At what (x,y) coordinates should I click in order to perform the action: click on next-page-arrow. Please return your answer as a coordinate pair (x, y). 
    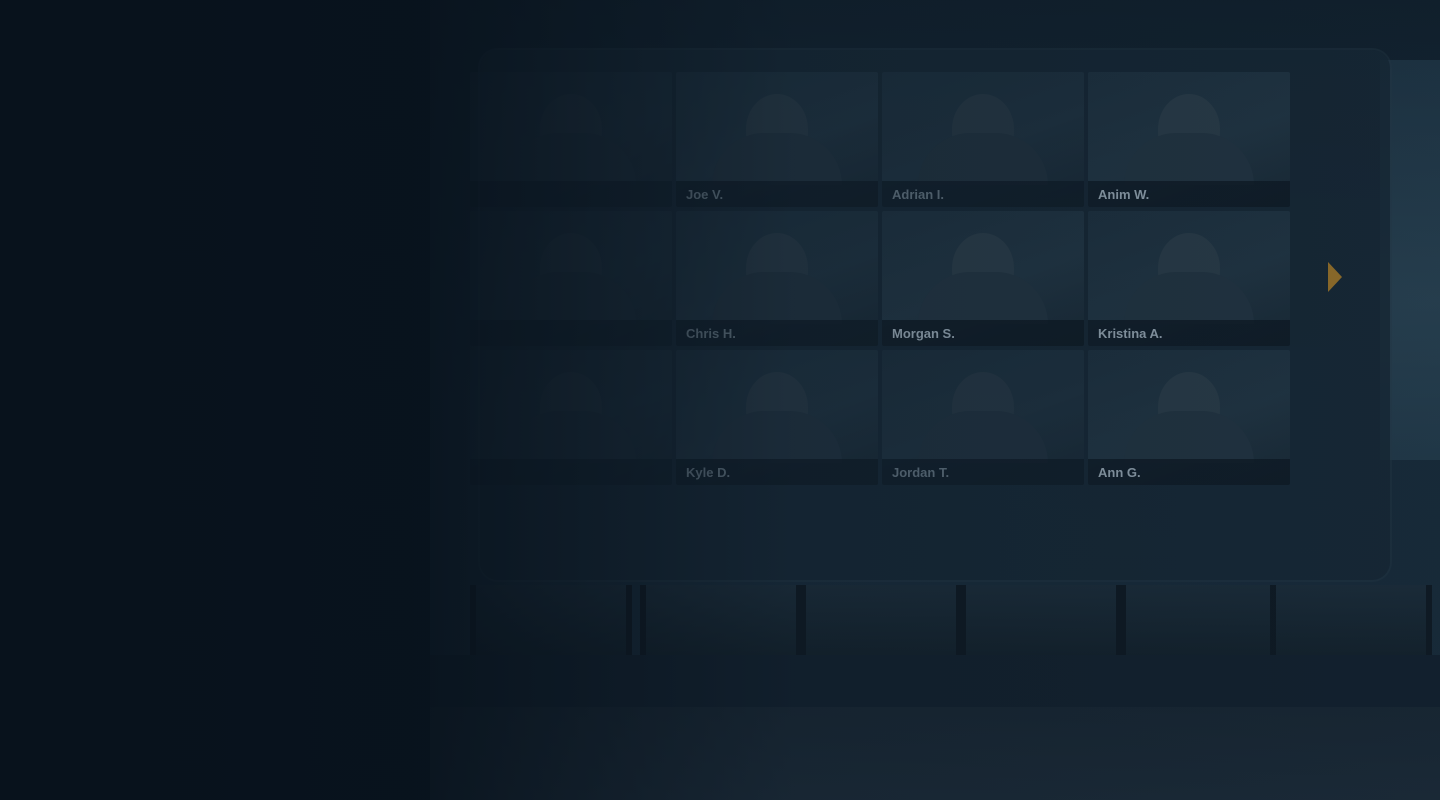
    Looking at the image, I should click on (1335, 277).